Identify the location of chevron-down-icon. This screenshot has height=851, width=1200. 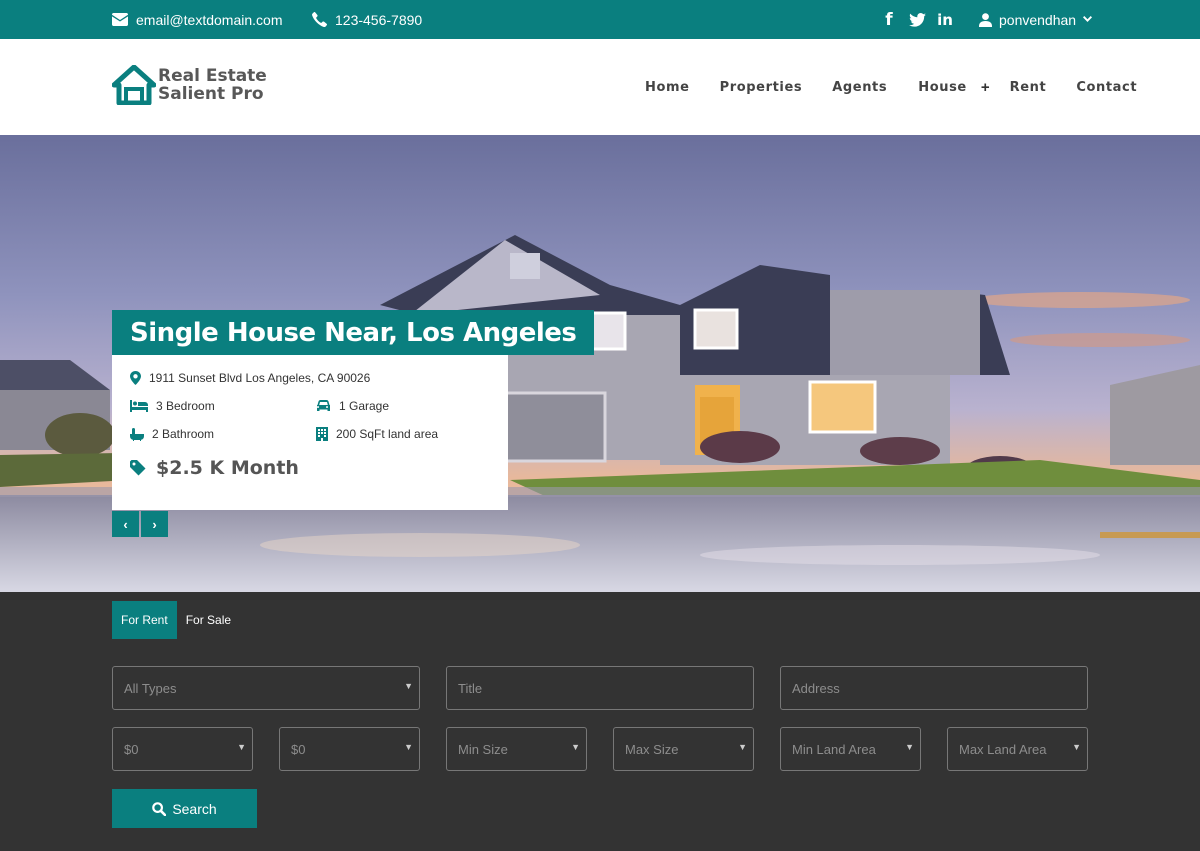
(1088, 19).